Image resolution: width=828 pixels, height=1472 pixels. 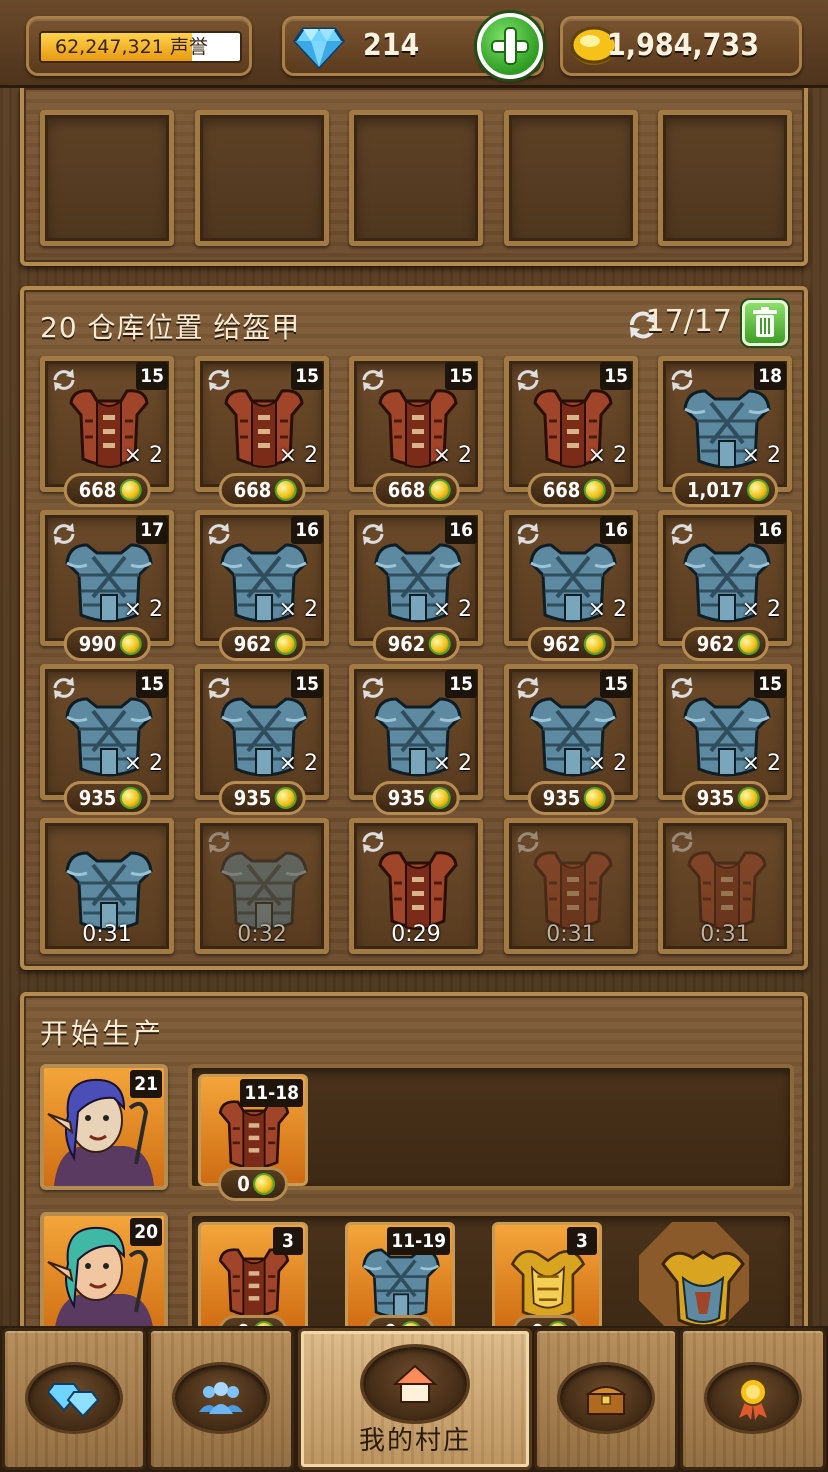 What do you see at coordinates (688, 321) in the screenshot?
I see `capacity-value: 17/17` at bounding box center [688, 321].